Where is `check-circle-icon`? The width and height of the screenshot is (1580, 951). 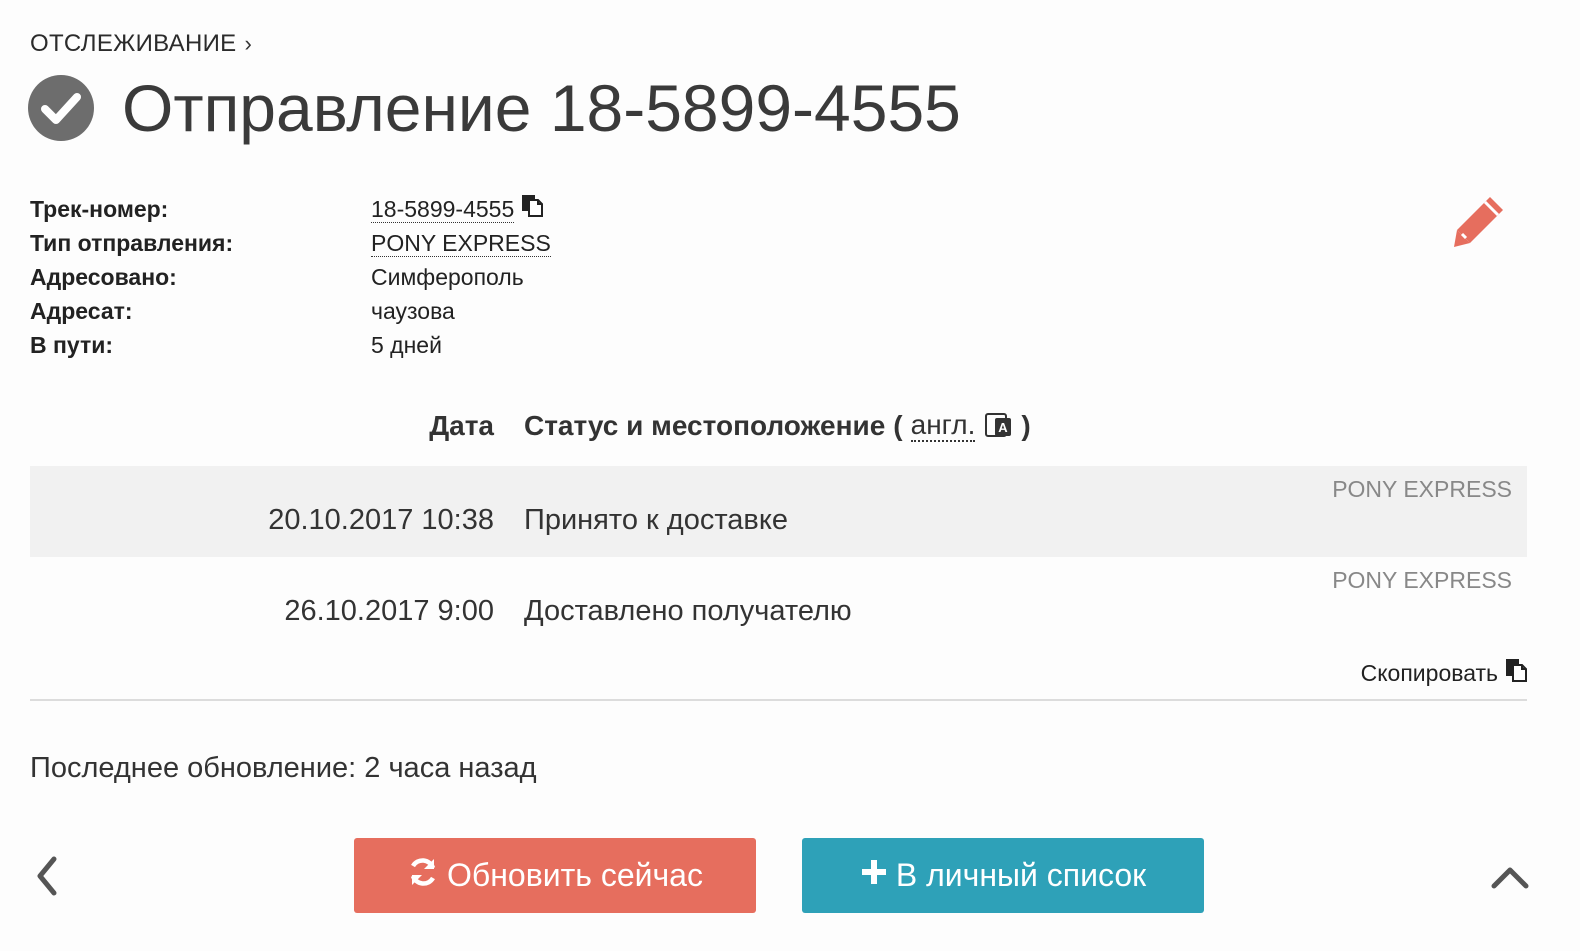 check-circle-icon is located at coordinates (61, 108).